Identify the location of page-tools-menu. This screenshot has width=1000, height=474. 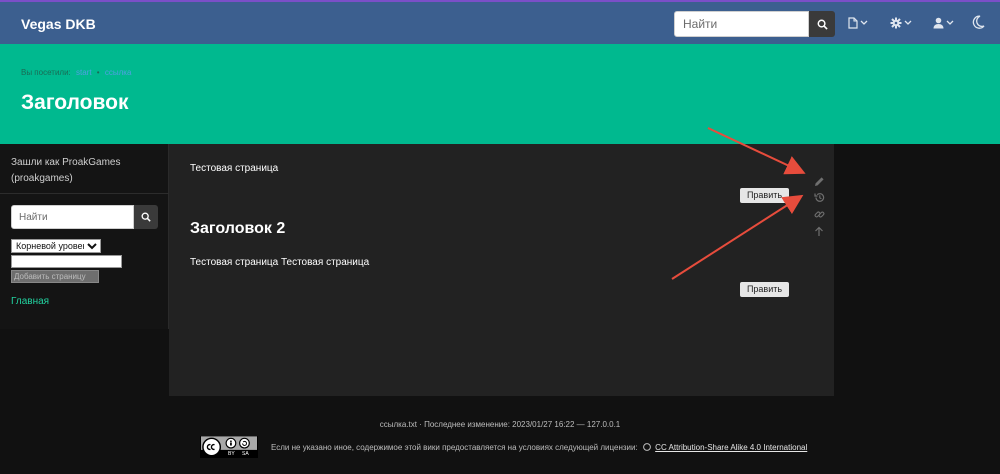
(858, 23).